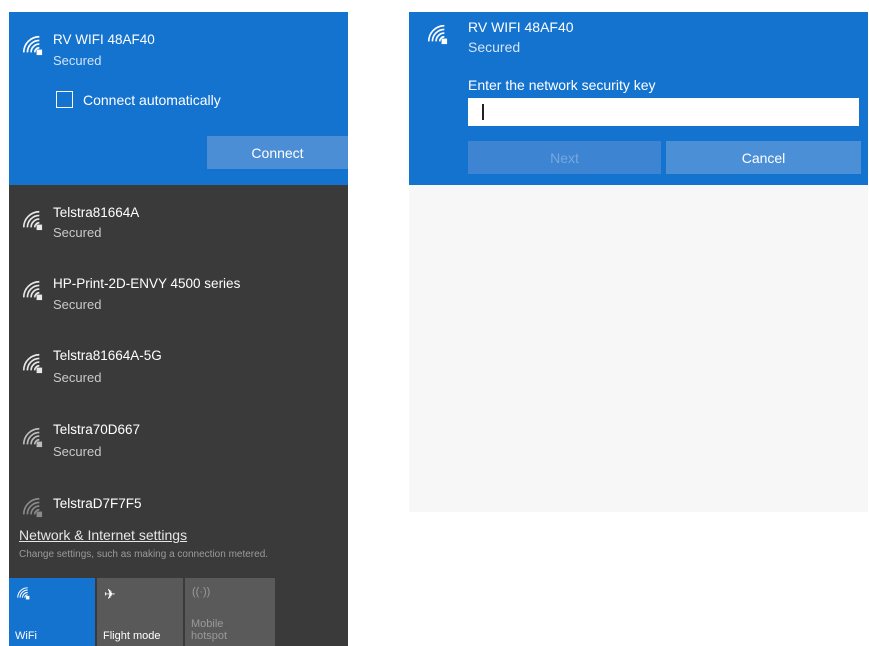  I want to click on connect-automatically-checkbox, so click(64, 99).